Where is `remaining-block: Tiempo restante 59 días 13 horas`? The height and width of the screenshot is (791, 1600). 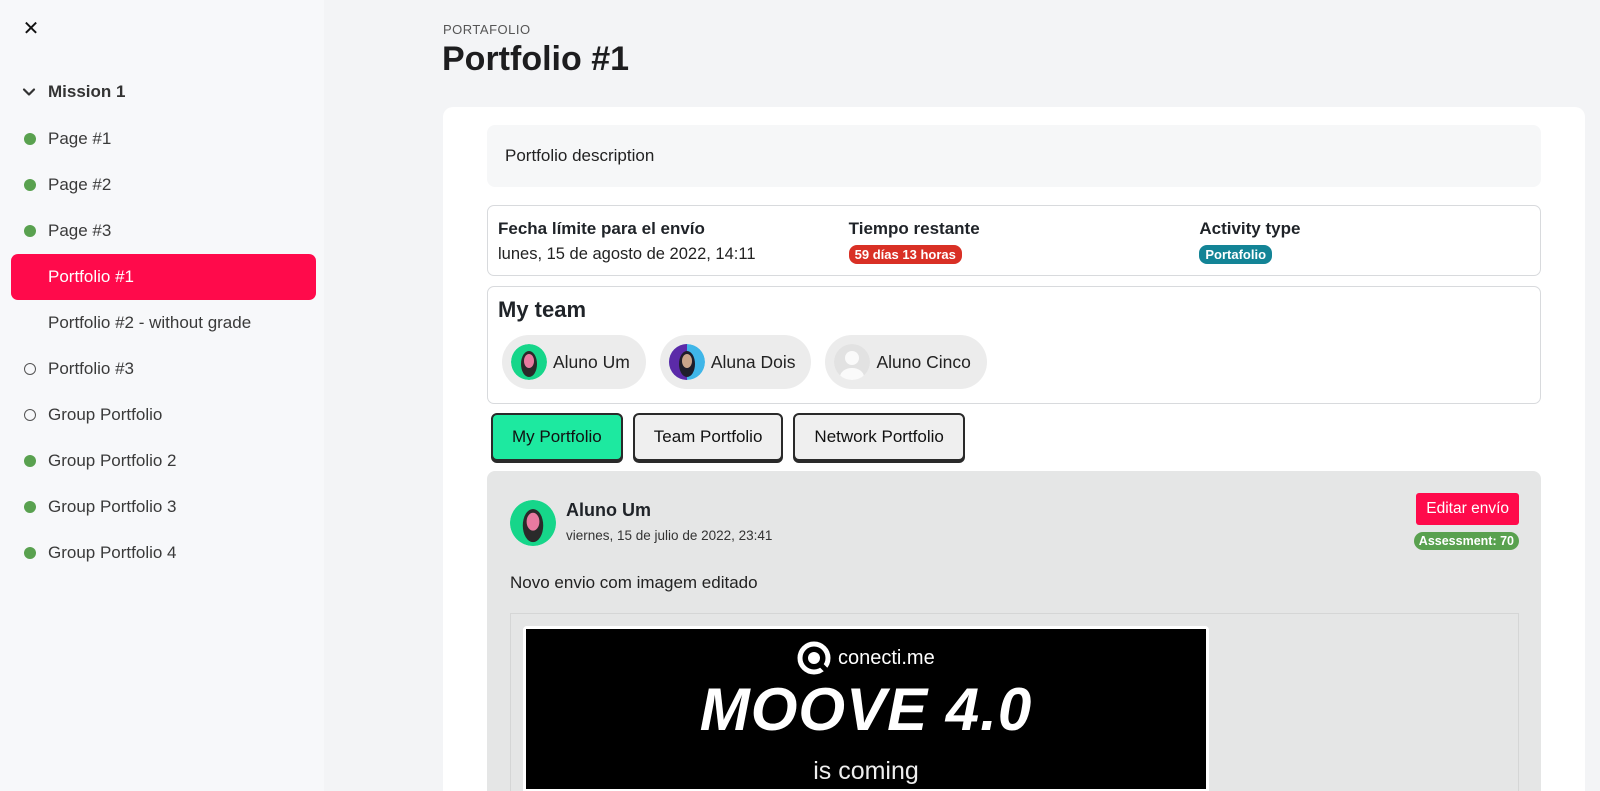
remaining-block: Tiempo restante 59 días 13 horas is located at coordinates (1014, 240).